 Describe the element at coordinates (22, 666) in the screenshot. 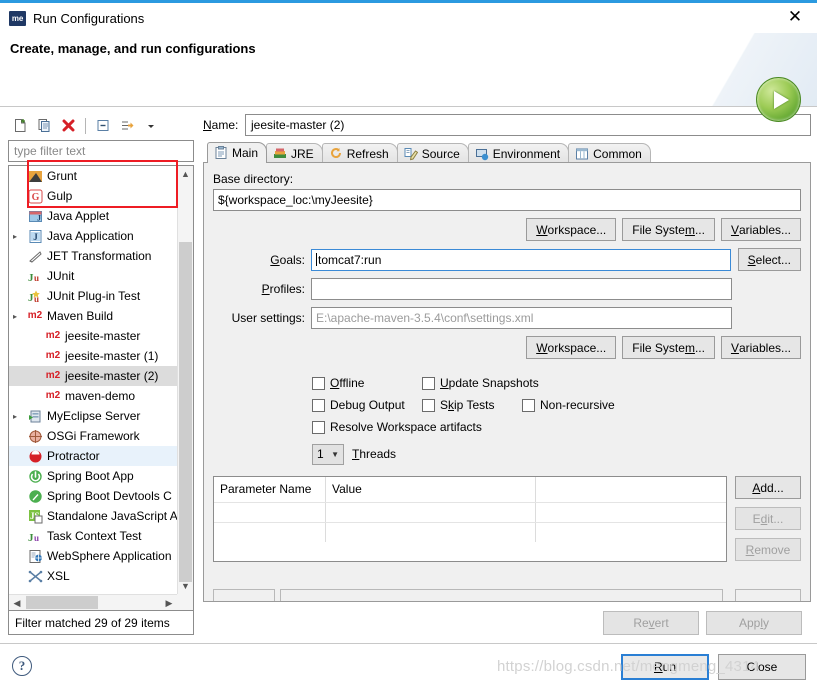

I see `help-question-icon: ?` at that location.